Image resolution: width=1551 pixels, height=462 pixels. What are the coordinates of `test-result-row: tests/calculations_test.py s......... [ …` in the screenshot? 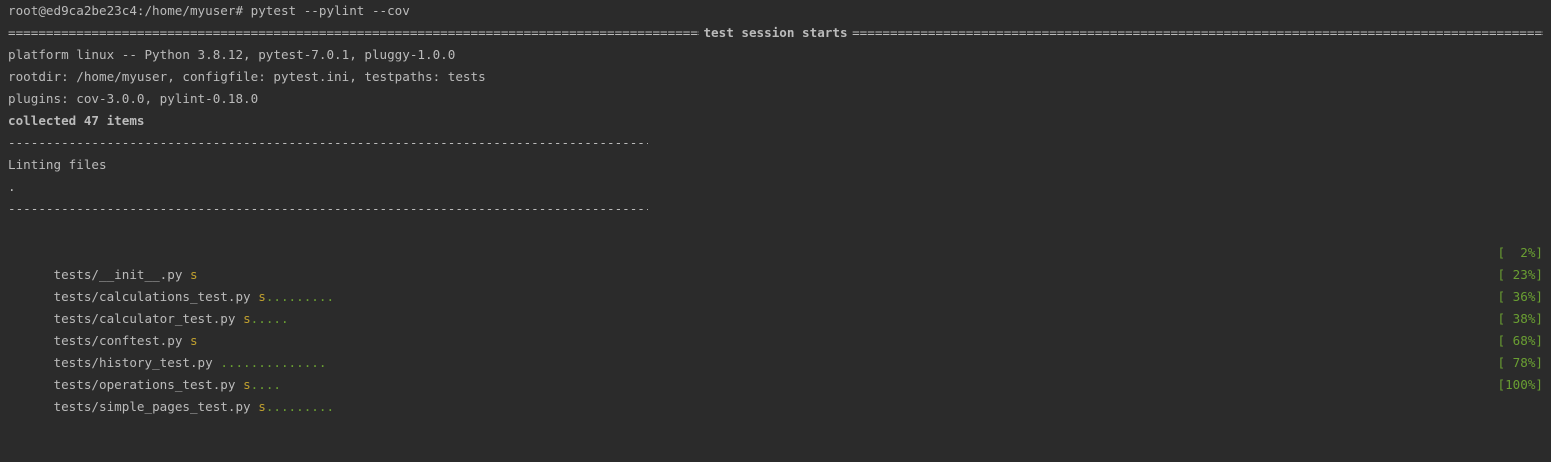 It's located at (776, 284).